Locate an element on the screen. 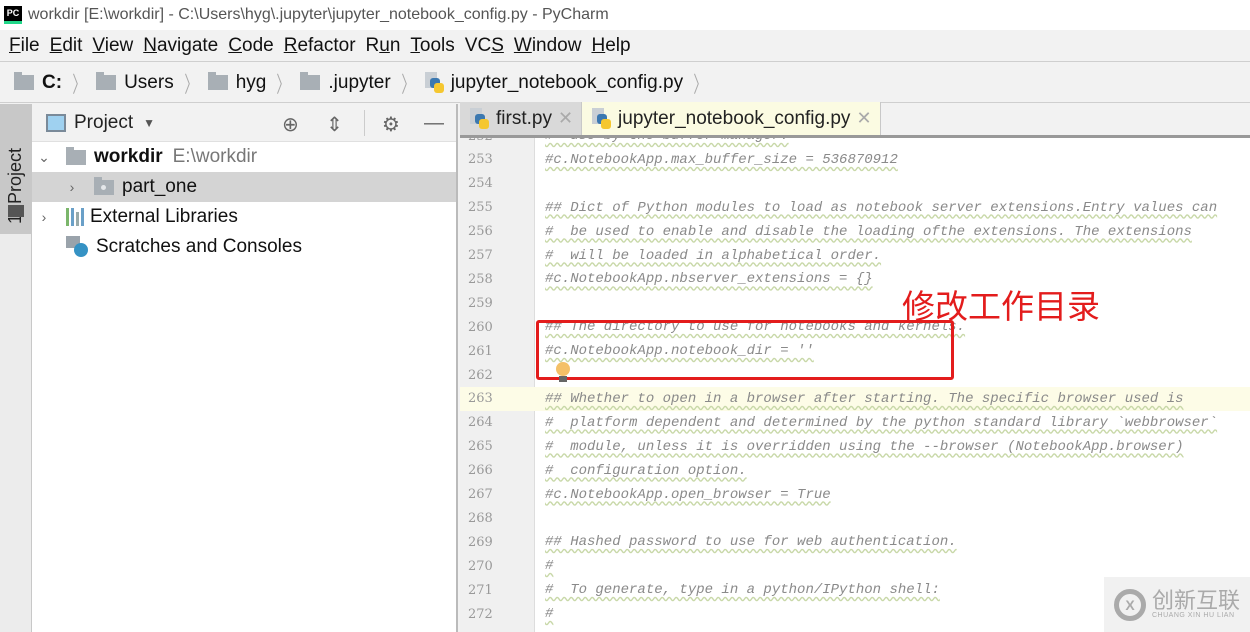  line-number: 265 is located at coordinates (480, 447).